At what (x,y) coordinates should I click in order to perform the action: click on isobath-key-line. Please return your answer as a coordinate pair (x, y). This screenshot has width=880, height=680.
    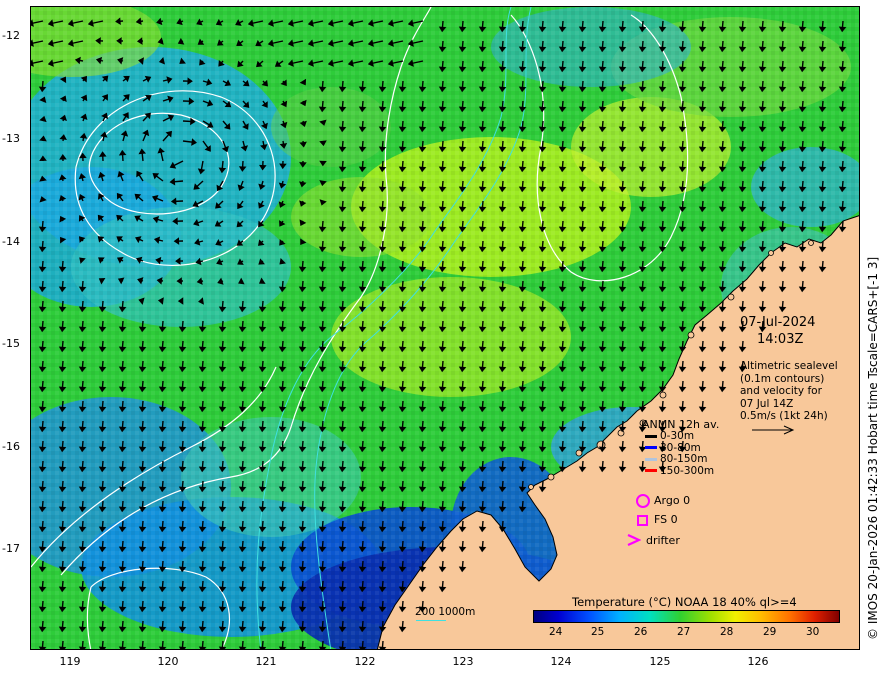
    Looking at the image, I should click on (431, 620).